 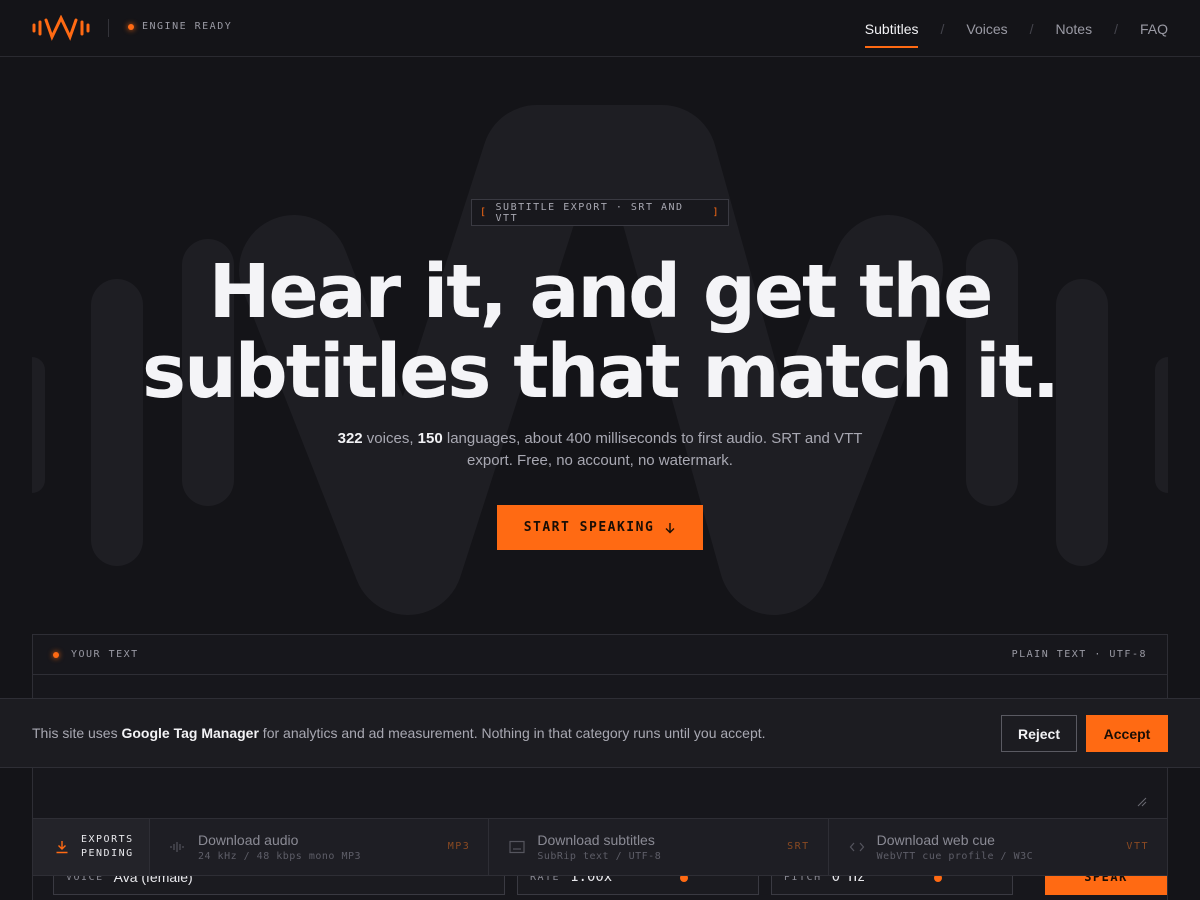 What do you see at coordinates (1142, 802) in the screenshot?
I see `resize-handle-icon` at bounding box center [1142, 802].